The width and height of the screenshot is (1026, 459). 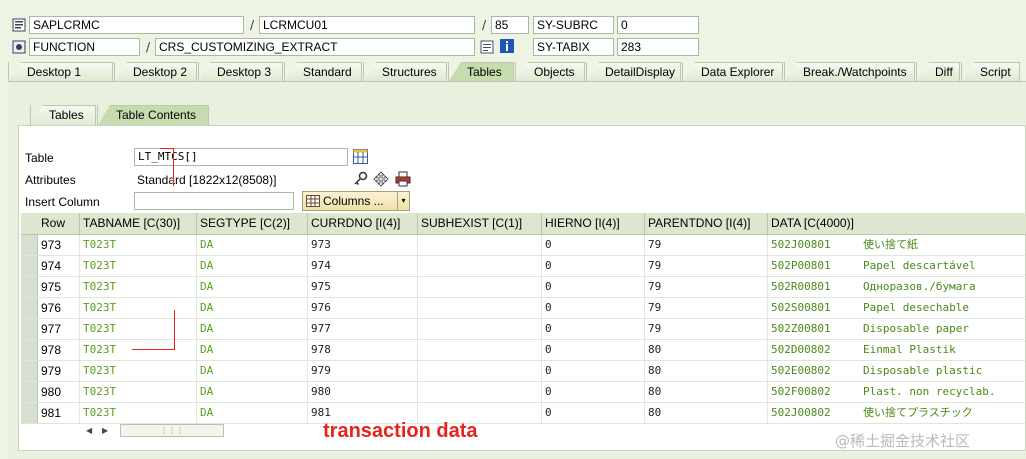 What do you see at coordinates (897, 371) in the screenshot?
I see `data-cell: 502E00802 Disposable plastic` at bounding box center [897, 371].